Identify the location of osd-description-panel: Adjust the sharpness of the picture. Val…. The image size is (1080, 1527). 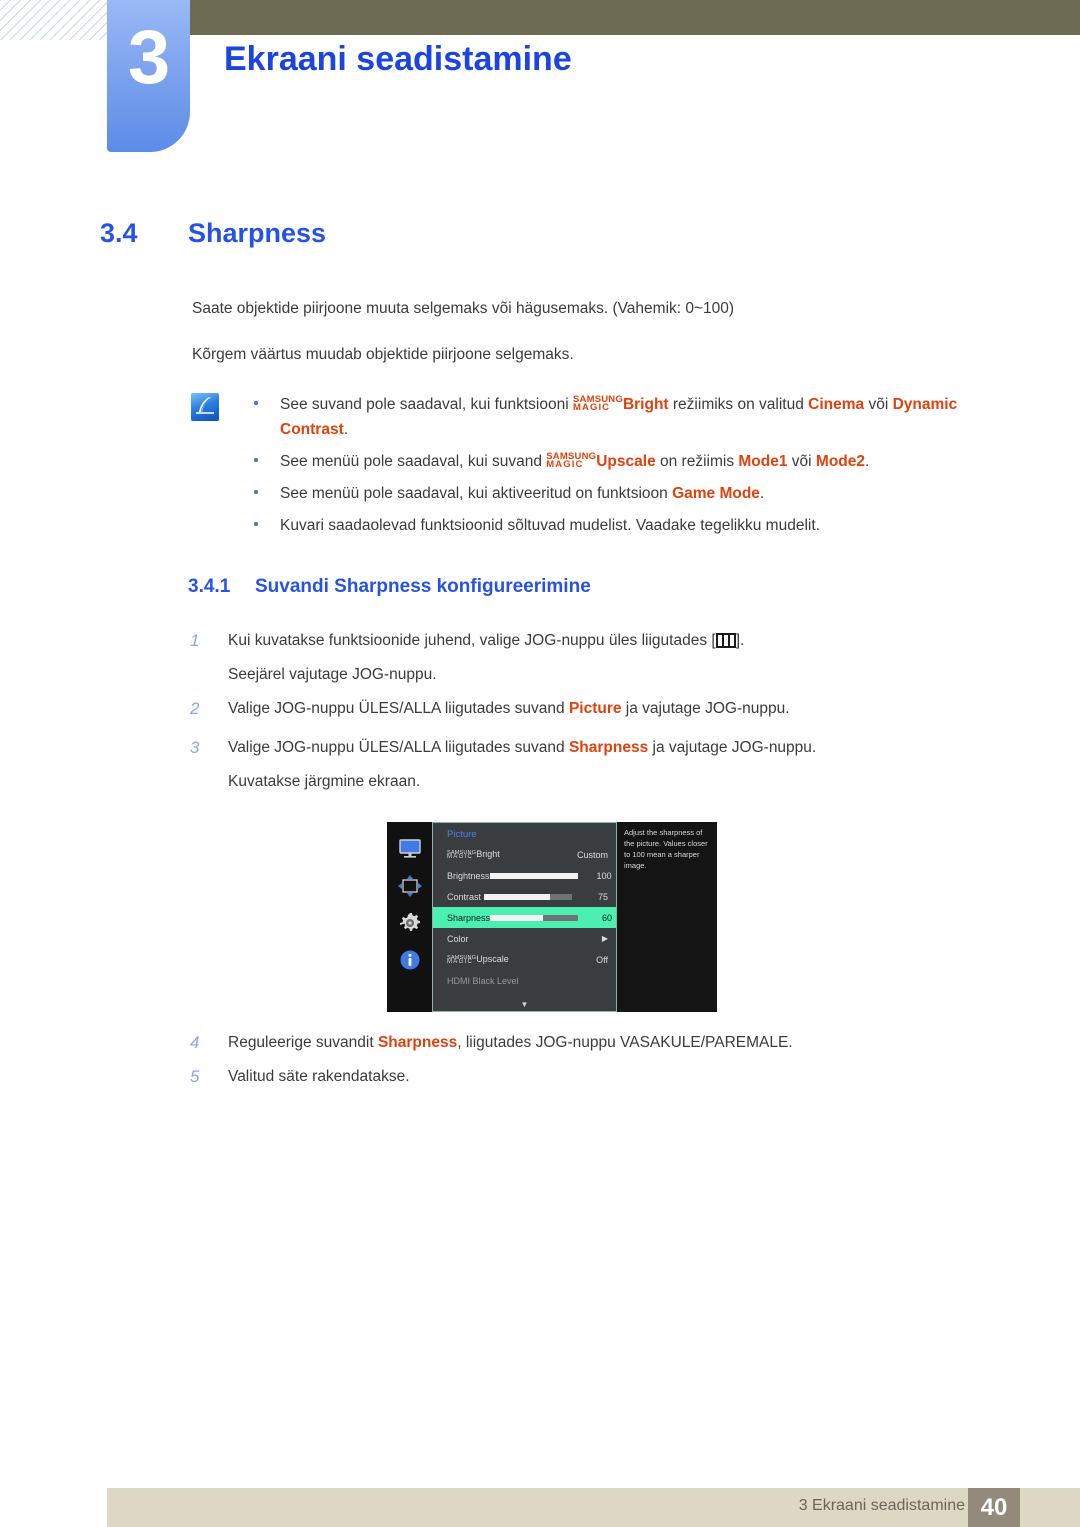
(667, 917).